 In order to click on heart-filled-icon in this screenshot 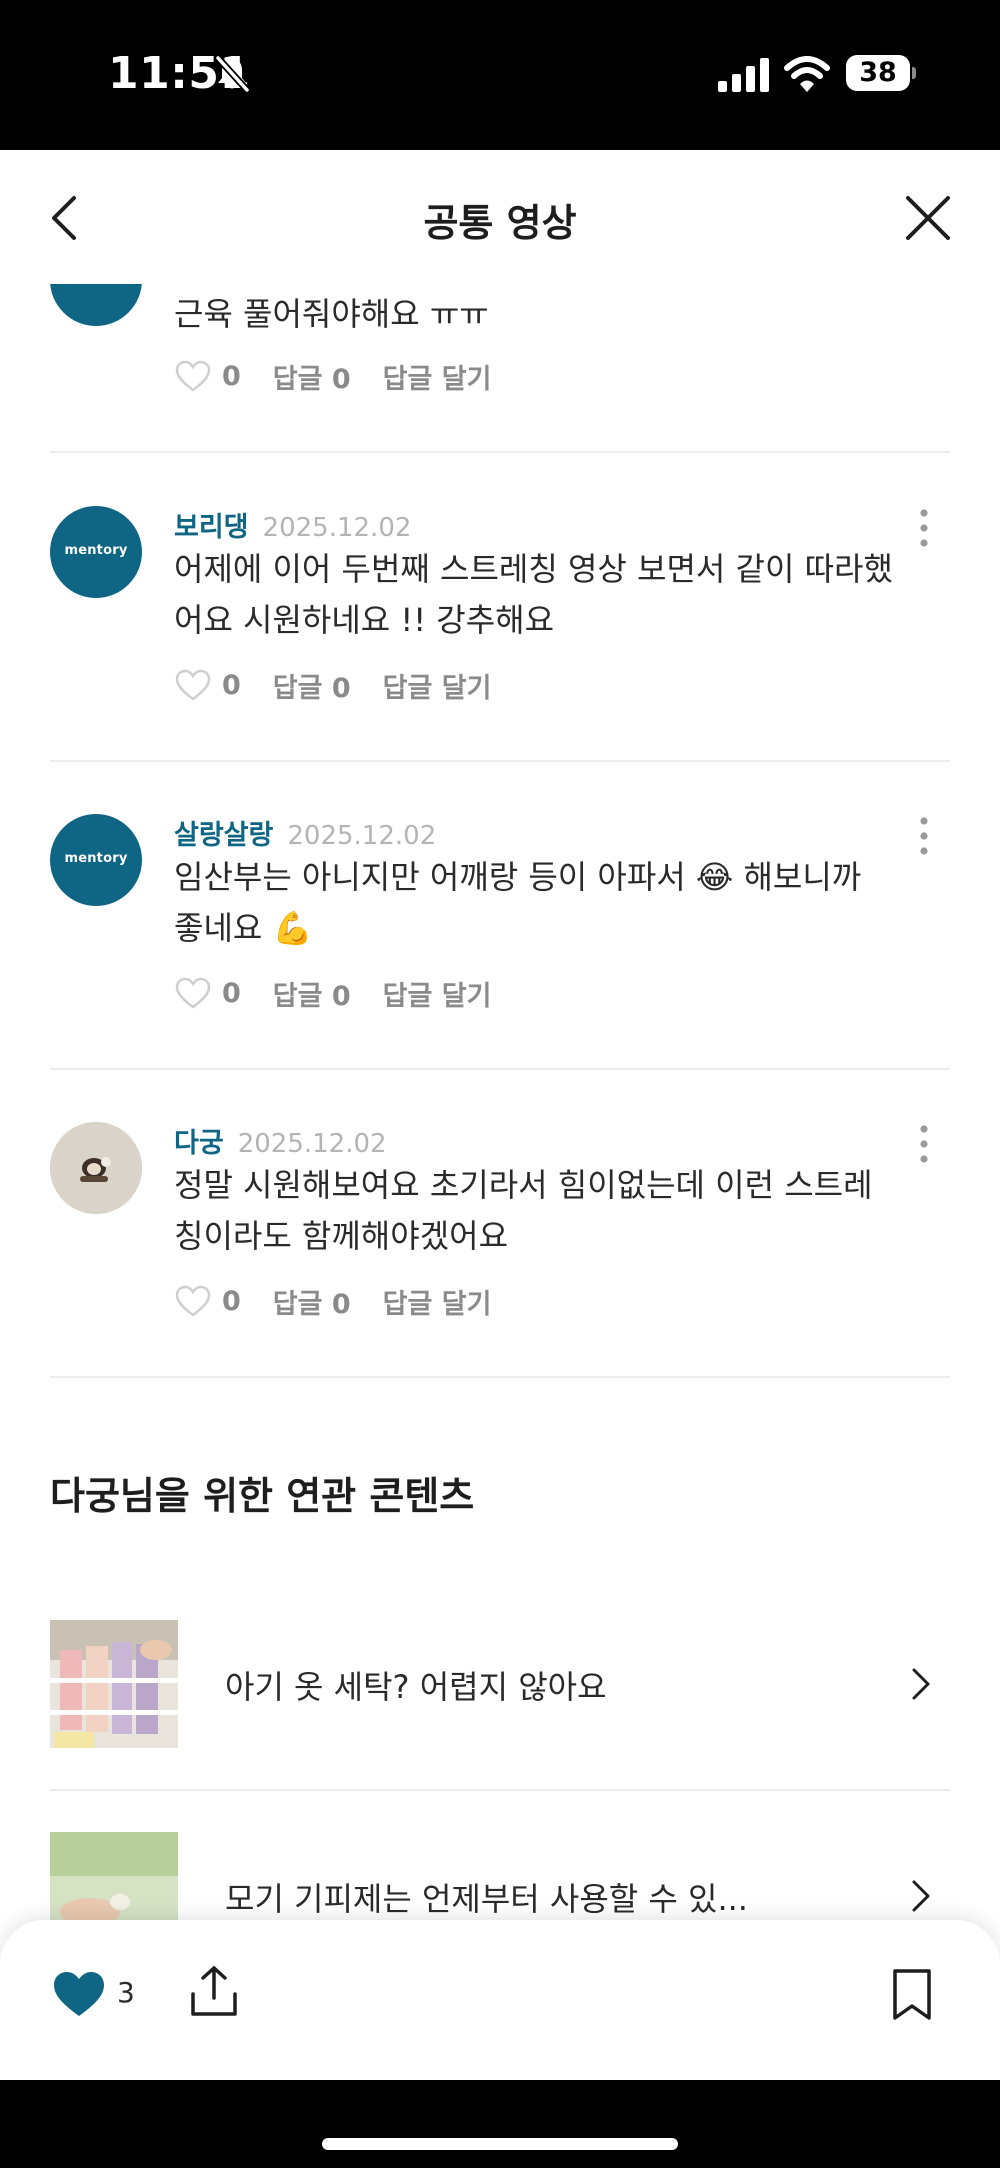, I will do `click(79, 1994)`.